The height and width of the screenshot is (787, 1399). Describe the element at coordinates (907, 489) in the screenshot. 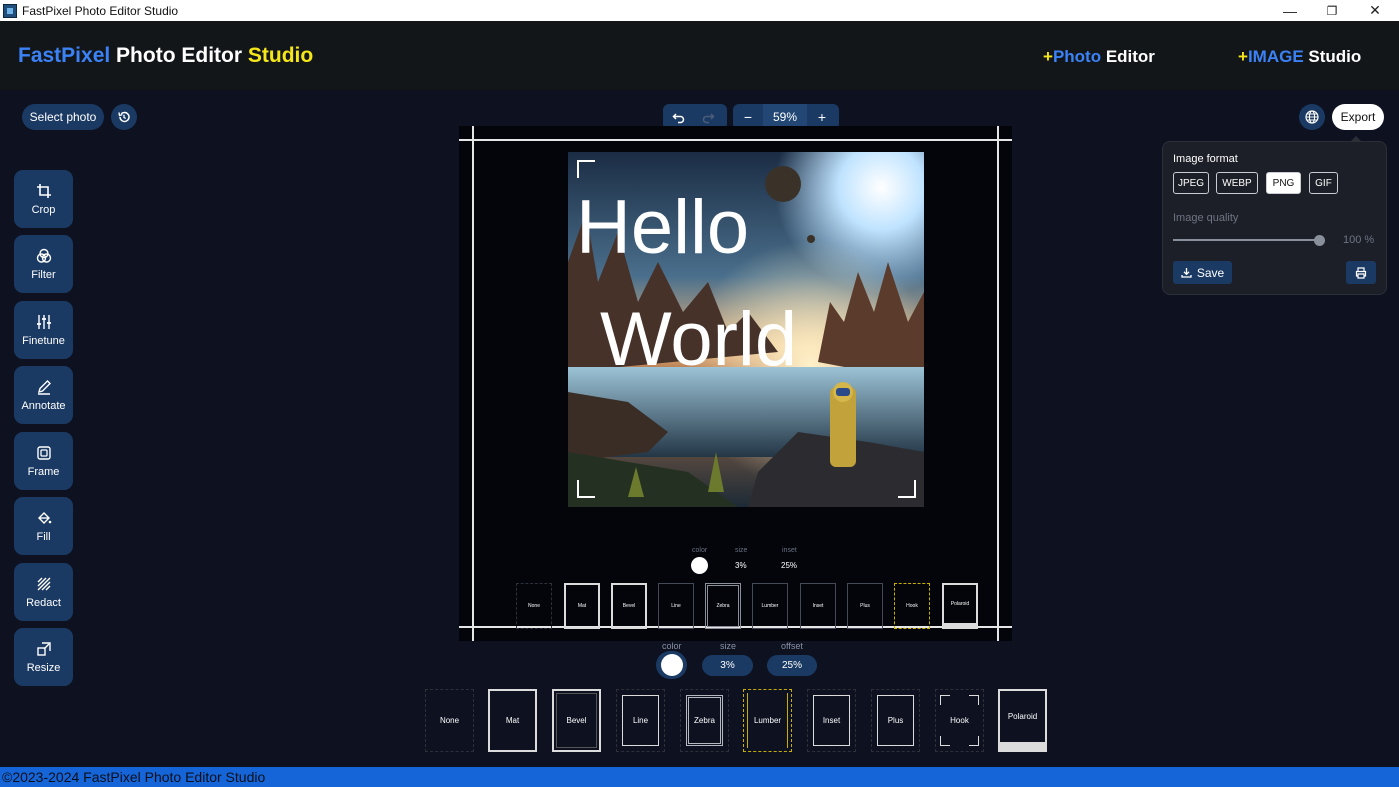

I see `crop-handle-bottom-right` at that location.